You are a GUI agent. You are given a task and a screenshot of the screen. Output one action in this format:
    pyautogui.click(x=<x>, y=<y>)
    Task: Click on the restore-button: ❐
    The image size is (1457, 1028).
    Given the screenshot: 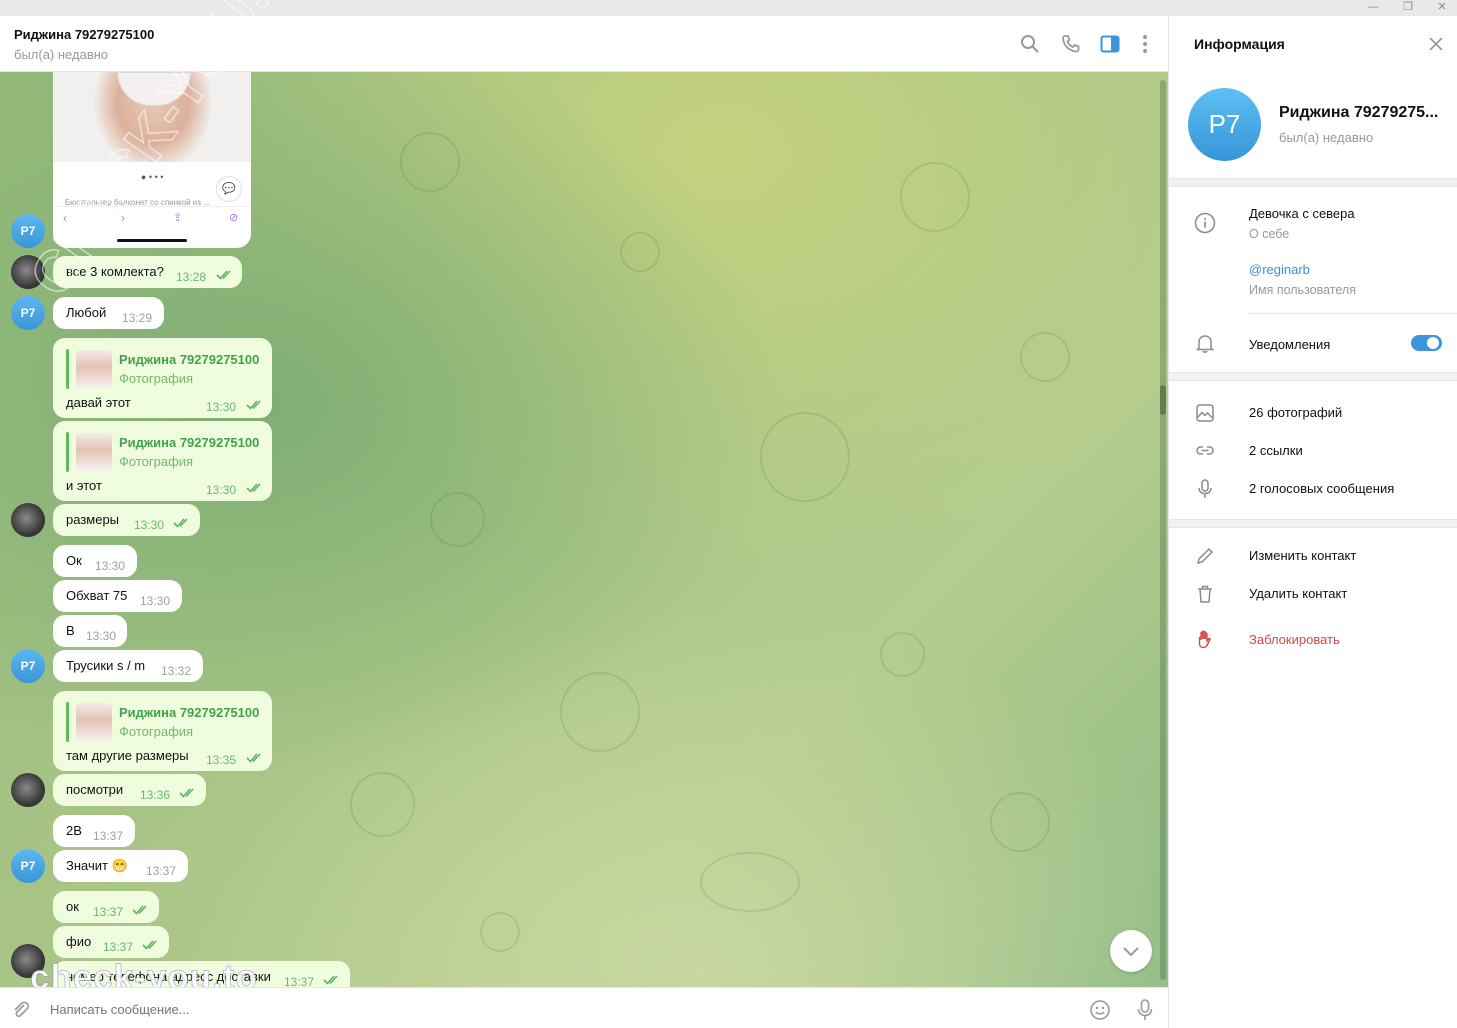 What is the action you would take?
    pyautogui.click(x=1408, y=8)
    